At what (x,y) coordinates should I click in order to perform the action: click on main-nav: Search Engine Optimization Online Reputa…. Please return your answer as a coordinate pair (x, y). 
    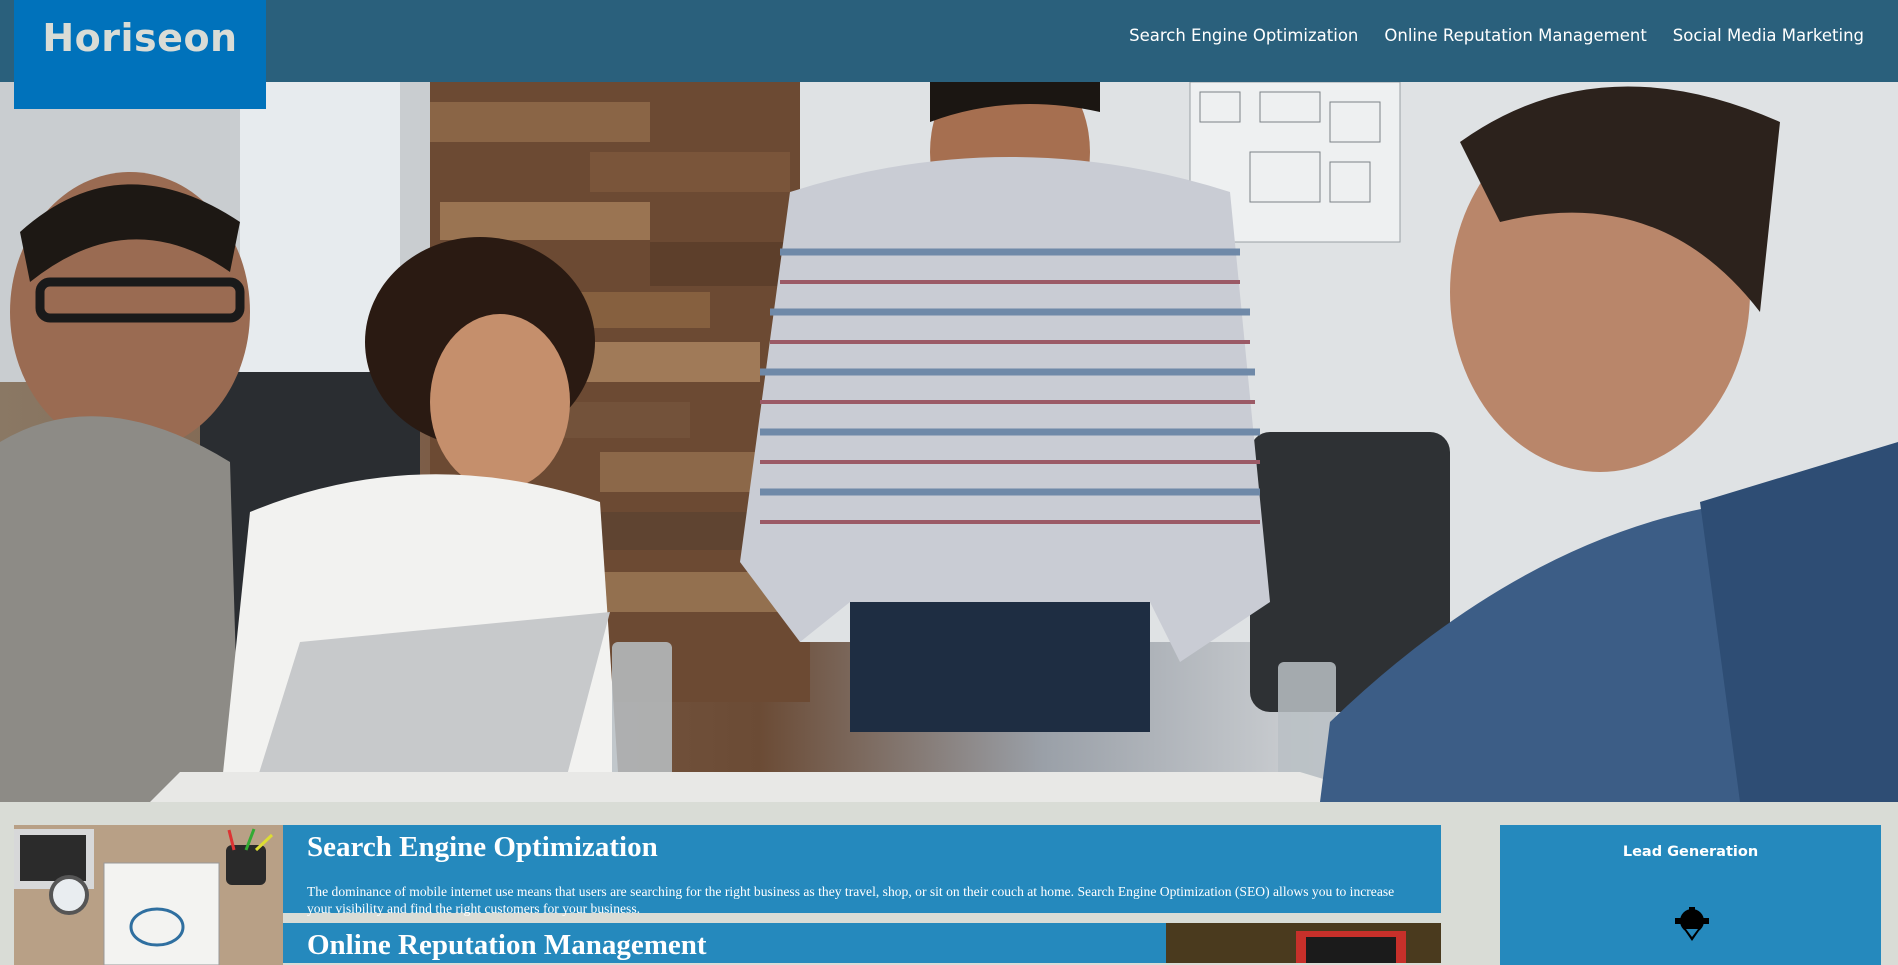
    Looking at the image, I should click on (1496, 35).